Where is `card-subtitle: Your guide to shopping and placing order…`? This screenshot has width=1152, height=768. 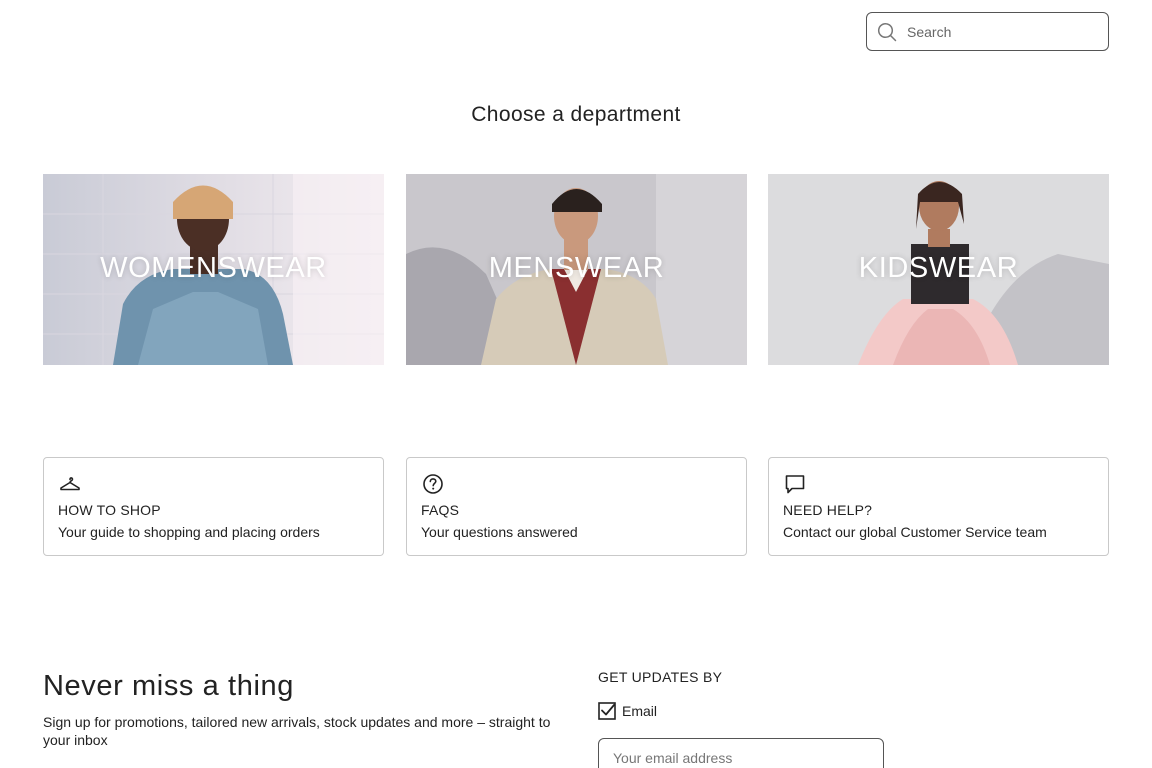 card-subtitle: Your guide to shopping and placing order… is located at coordinates (189, 532).